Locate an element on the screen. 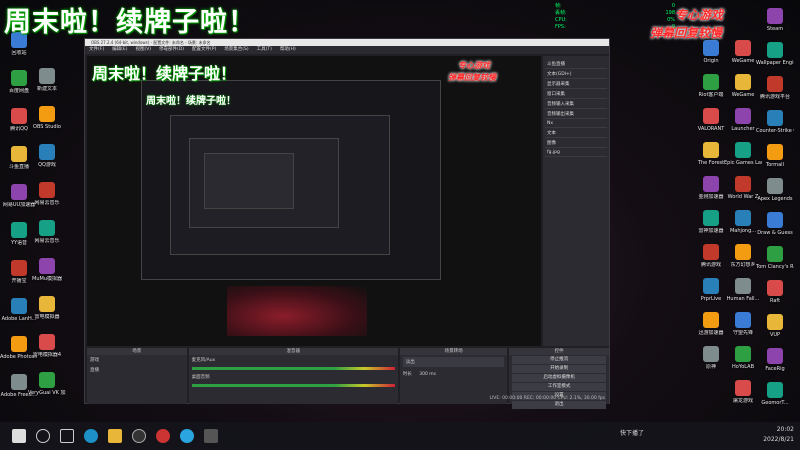 The image size is (800, 450). desktop-icon: Tormall is located at coordinates (775, 162).